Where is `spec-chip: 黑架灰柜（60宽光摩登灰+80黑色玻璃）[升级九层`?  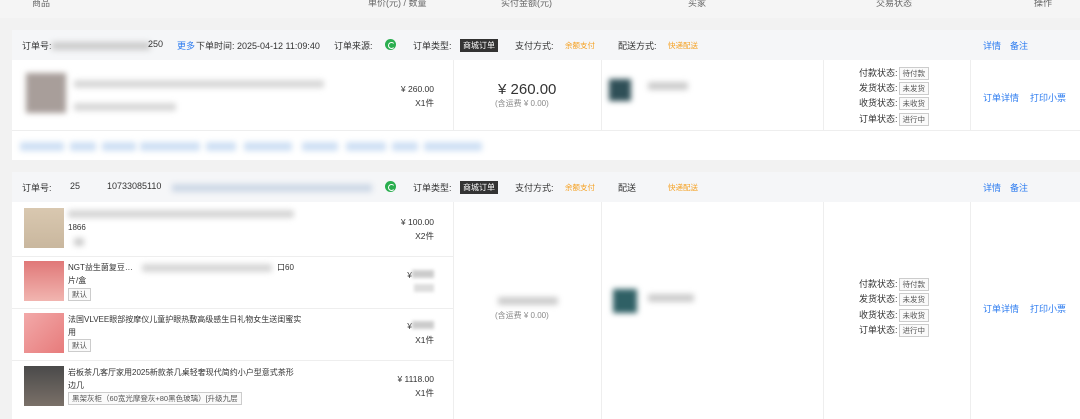
spec-chip: 黑架灰柜（60宽光摩登灰+80黑色玻璃）[升级九层 is located at coordinates (155, 398).